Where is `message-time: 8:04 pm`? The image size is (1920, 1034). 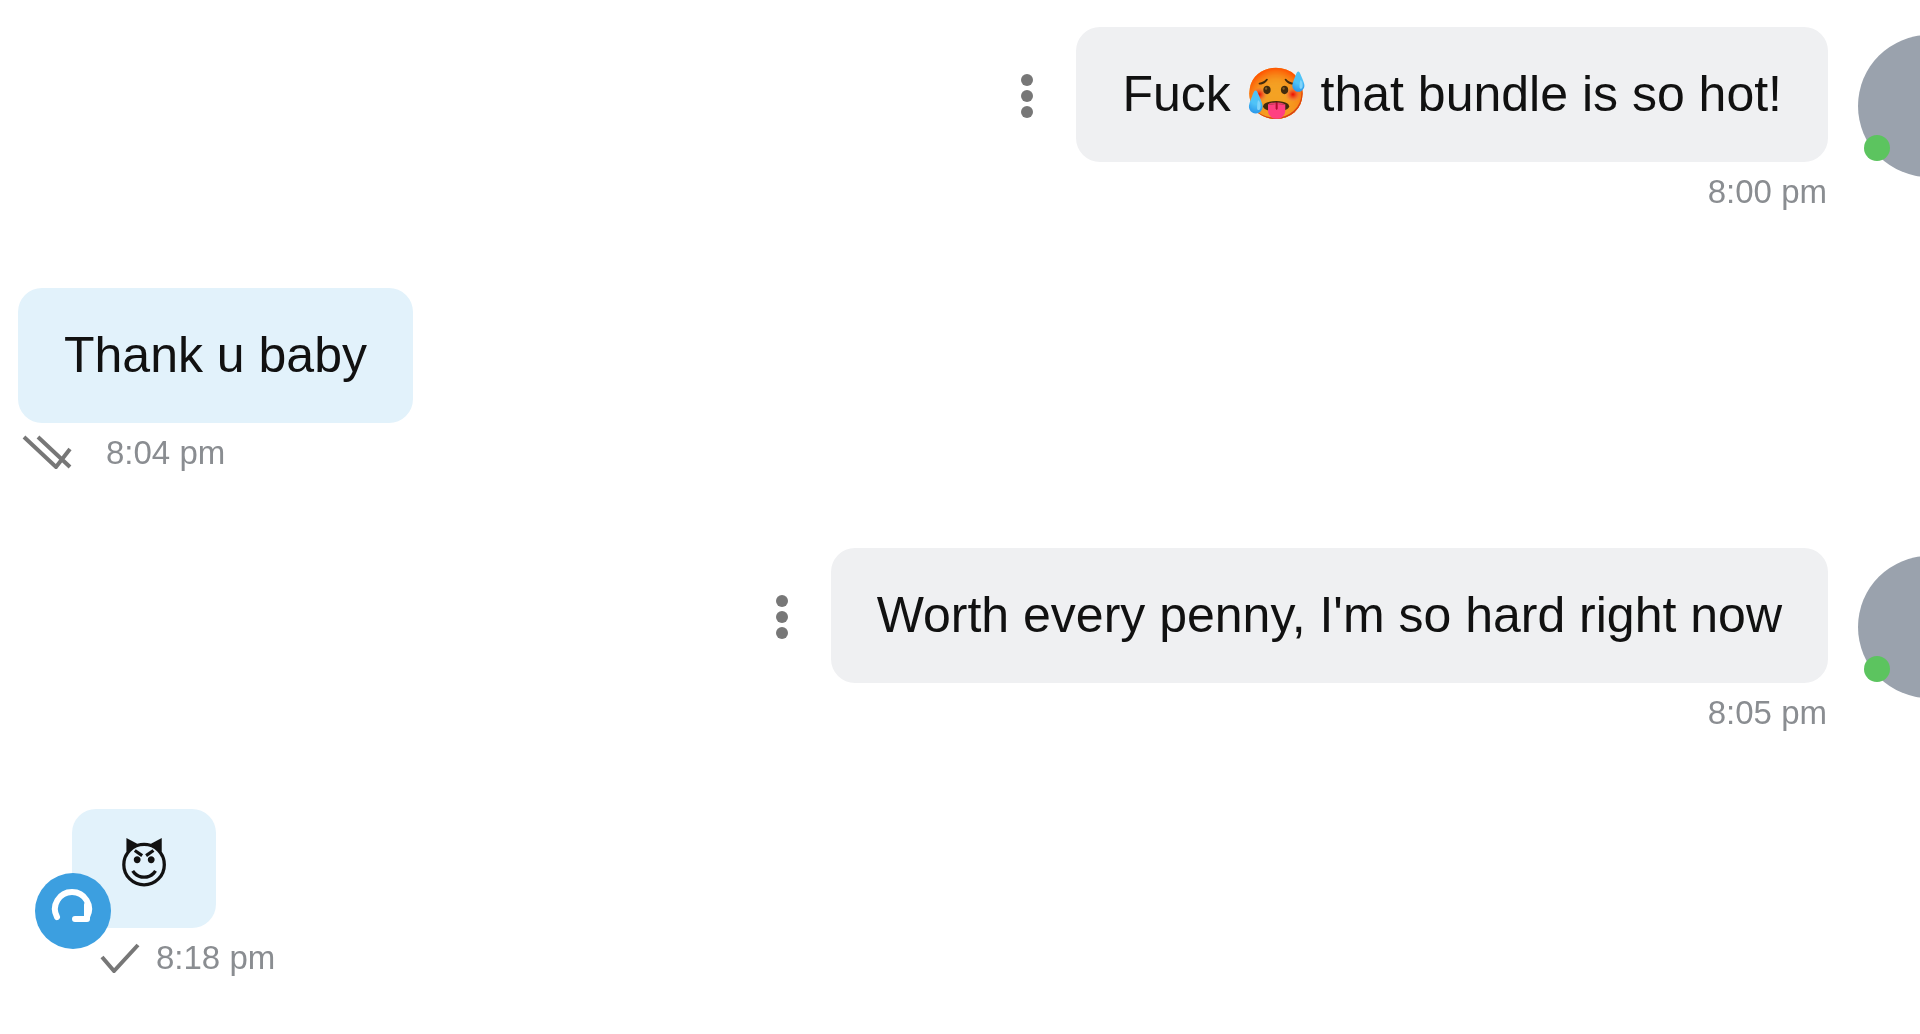 message-time: 8:04 pm is located at coordinates (166, 452).